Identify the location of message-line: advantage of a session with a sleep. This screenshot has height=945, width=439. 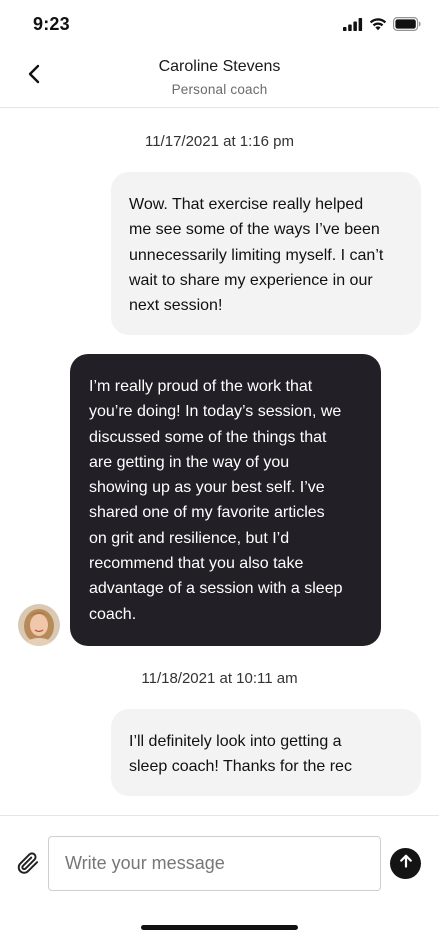
(216, 589).